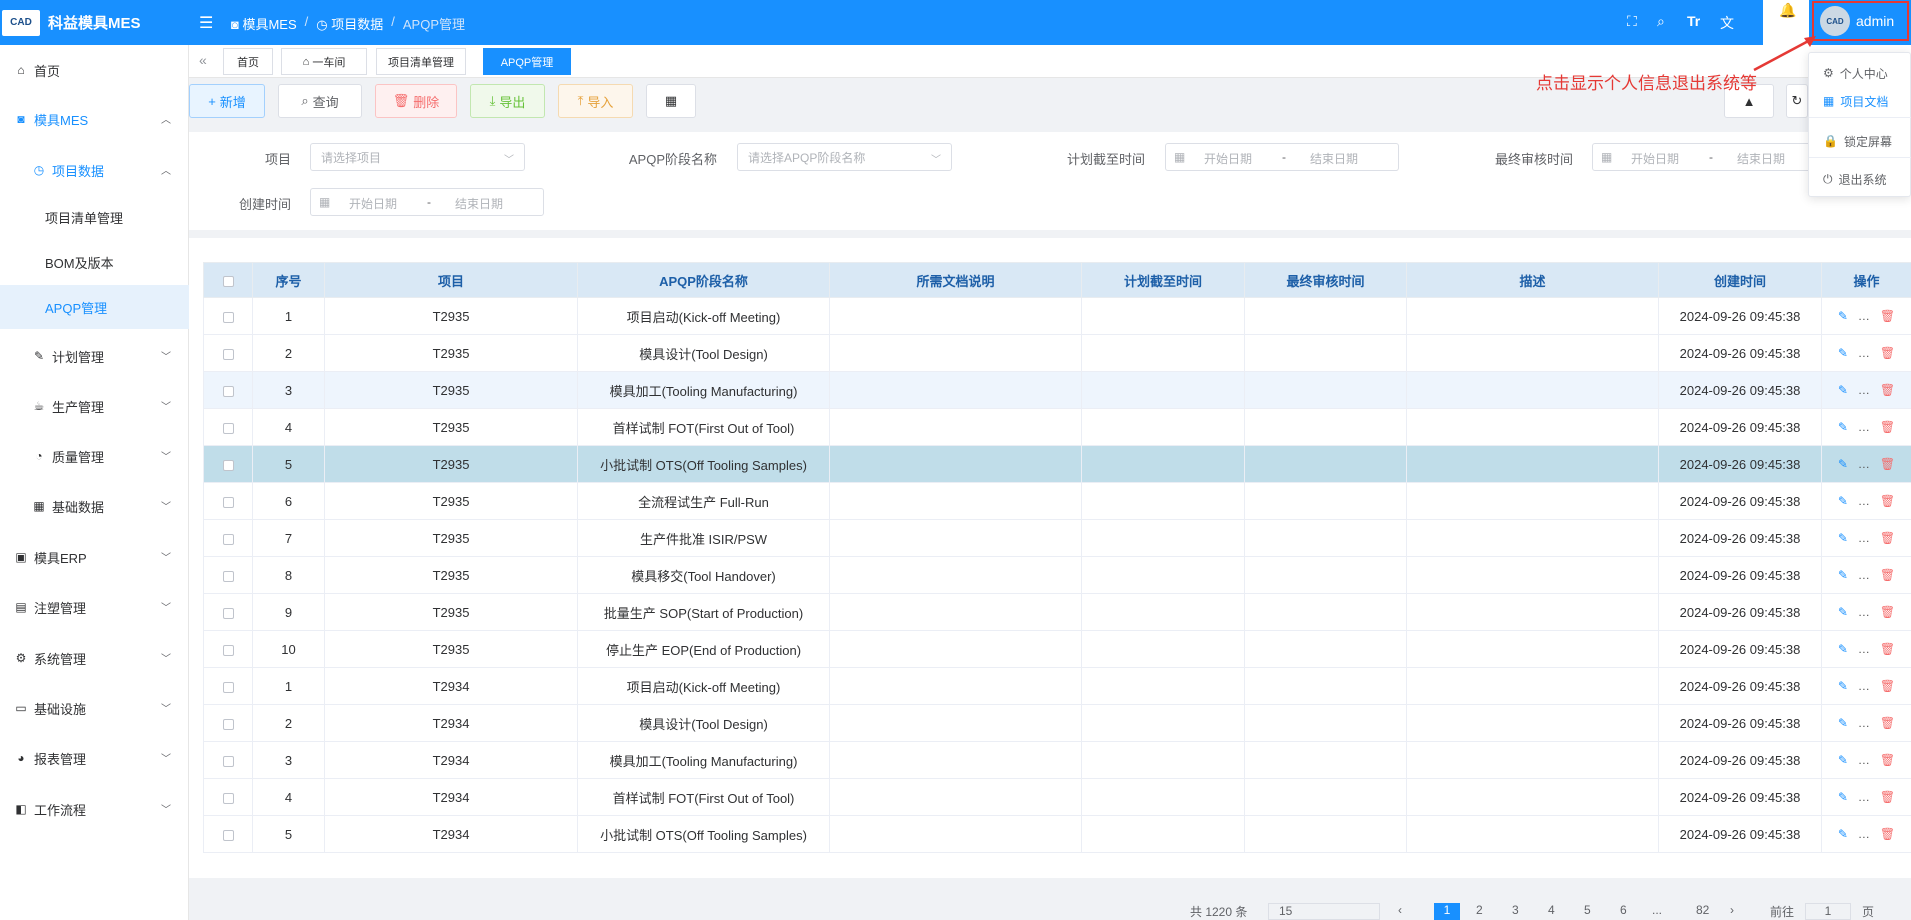  I want to click on column-header: APQP阶段名称, so click(703, 280).